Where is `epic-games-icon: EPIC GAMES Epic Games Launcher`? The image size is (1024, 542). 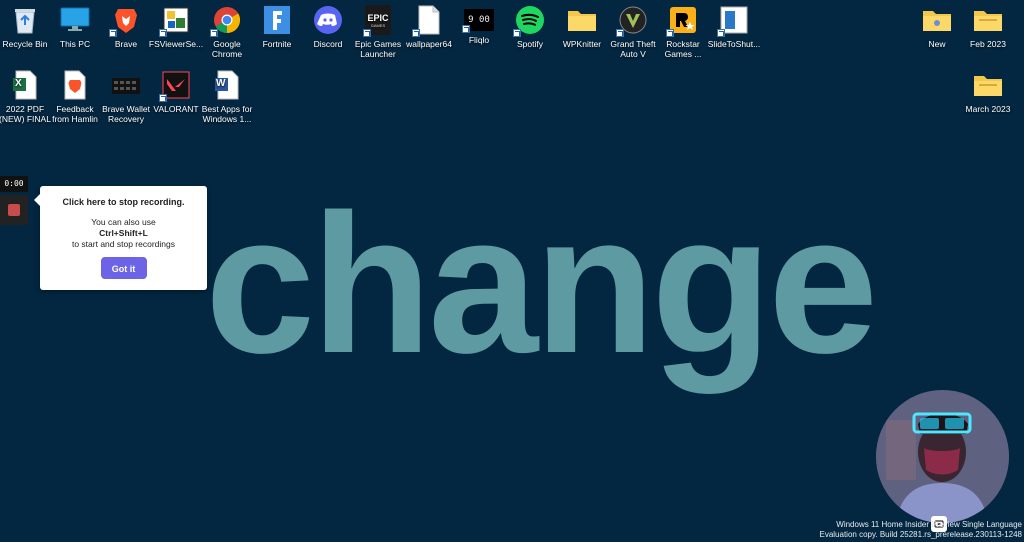 epic-games-icon: EPIC GAMES Epic Games Launcher is located at coordinates (378, 32).